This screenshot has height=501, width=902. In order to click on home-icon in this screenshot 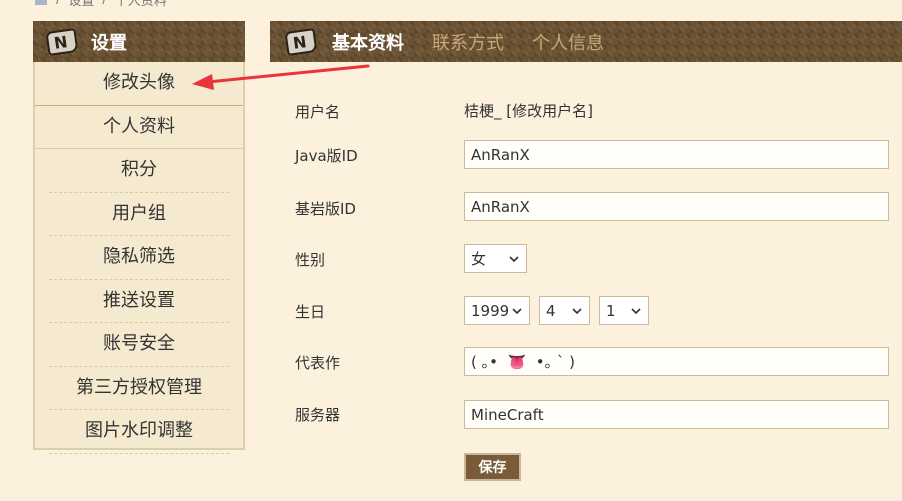, I will do `click(41, 2)`.